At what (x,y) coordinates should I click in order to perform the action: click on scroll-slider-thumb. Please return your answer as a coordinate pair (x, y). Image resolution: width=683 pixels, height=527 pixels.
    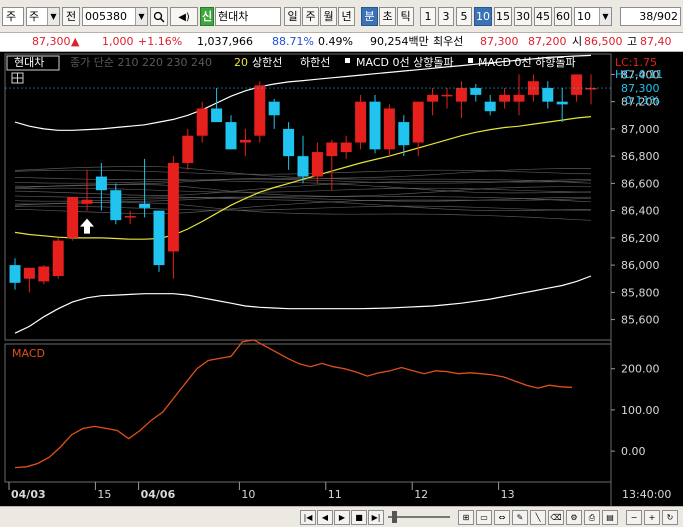
    Looking at the image, I should click on (394, 517).